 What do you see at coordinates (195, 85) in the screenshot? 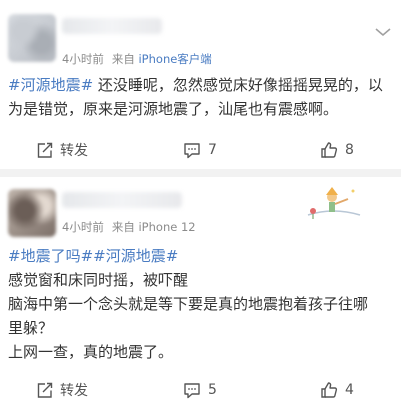
I see `post-text-line: #河源地震# 还没睡呢，忽然感觉床好像摇摇晃晃的，以` at bounding box center [195, 85].